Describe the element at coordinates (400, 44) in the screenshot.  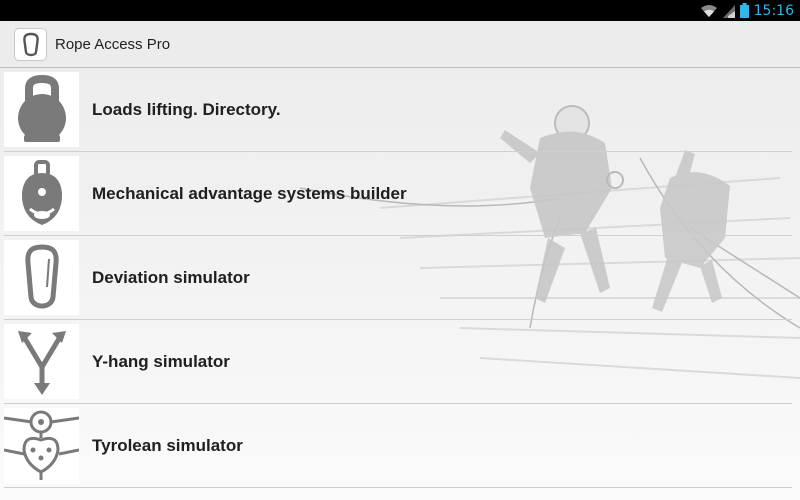
I see `action-bar: Rope Access Pro` at that location.